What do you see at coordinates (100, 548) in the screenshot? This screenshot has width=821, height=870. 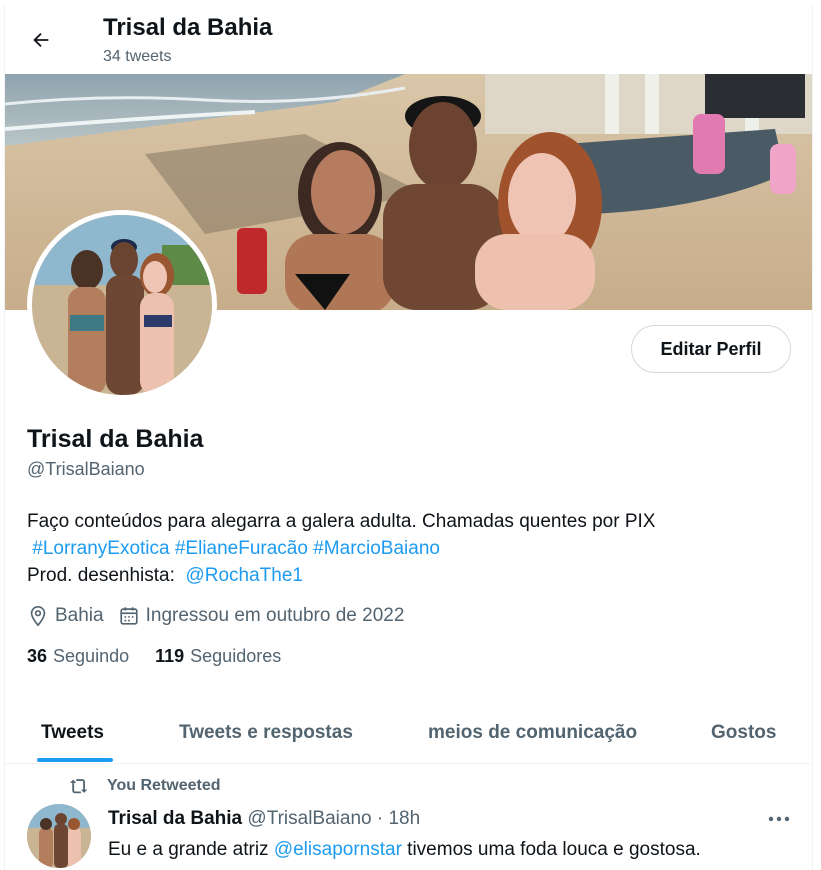 I see `hashtag-link: #LorranyExotica` at bounding box center [100, 548].